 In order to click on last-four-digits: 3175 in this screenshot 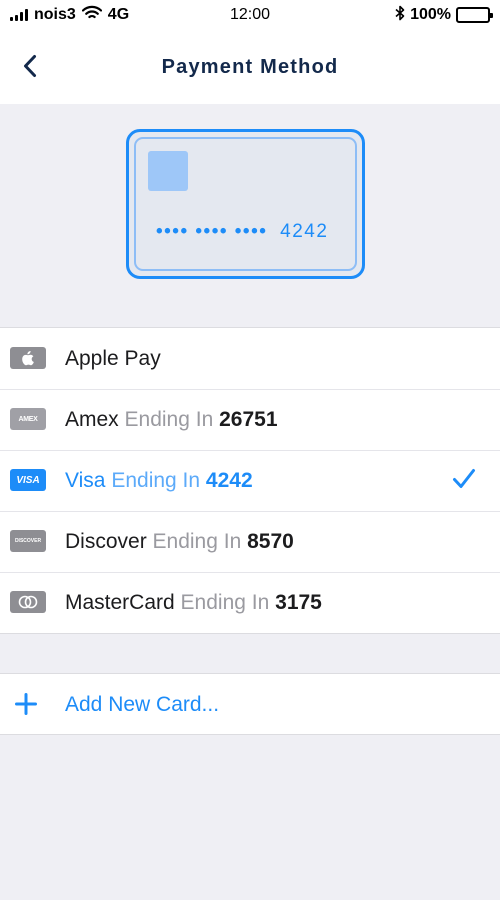, I will do `click(298, 602)`.